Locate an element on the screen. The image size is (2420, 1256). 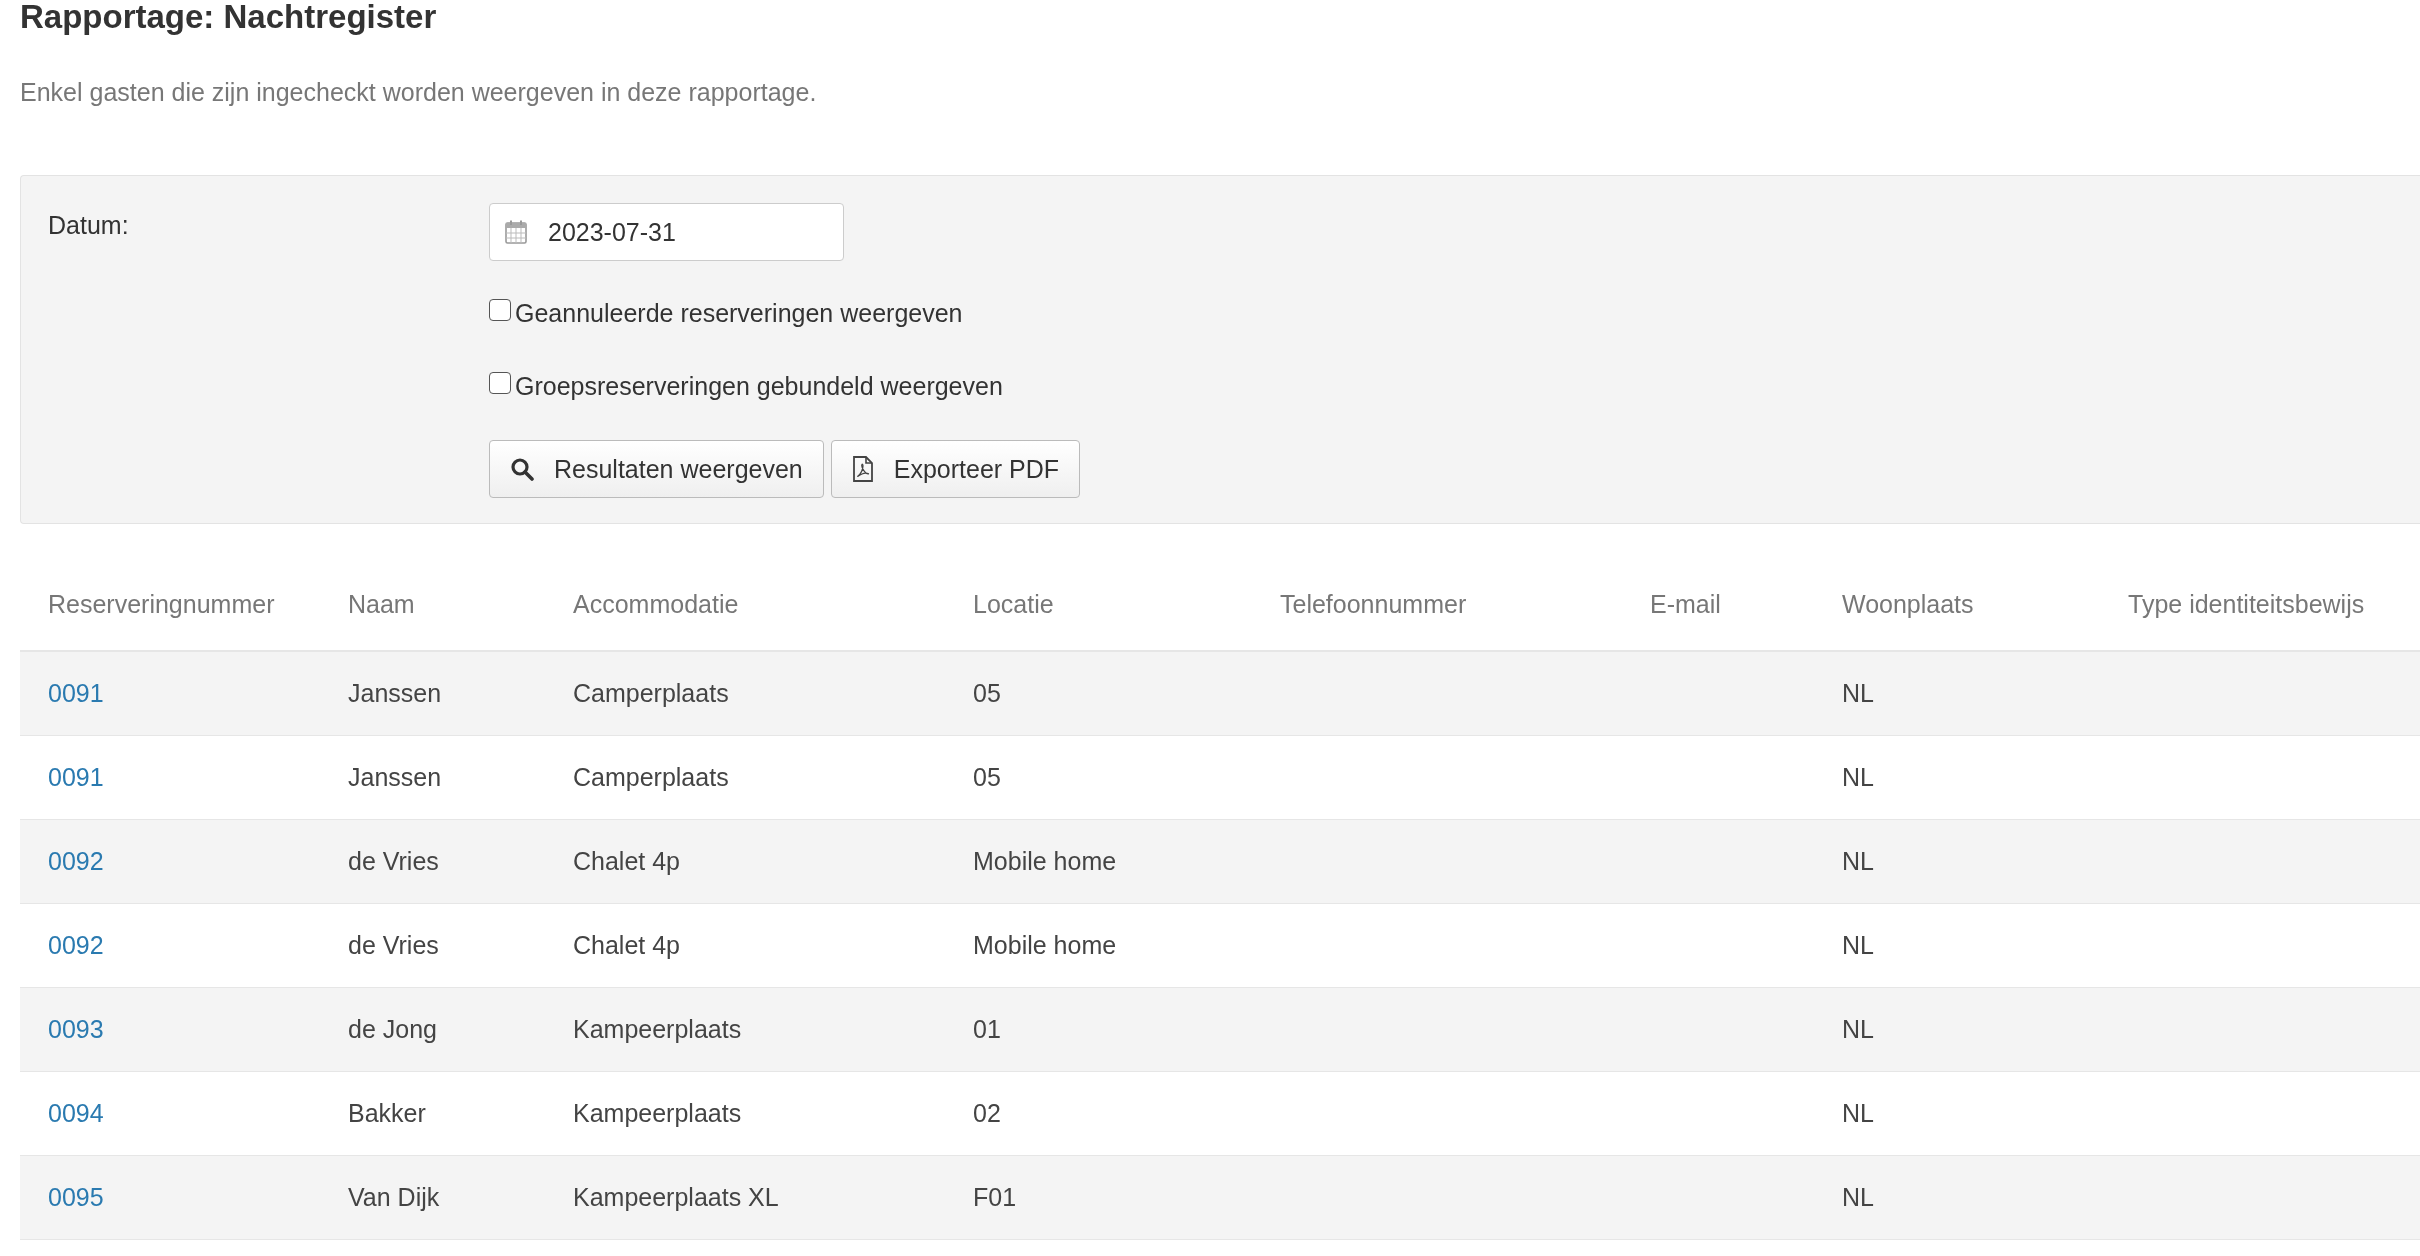
column-header: Woonplaats is located at coordinates (1908, 604).